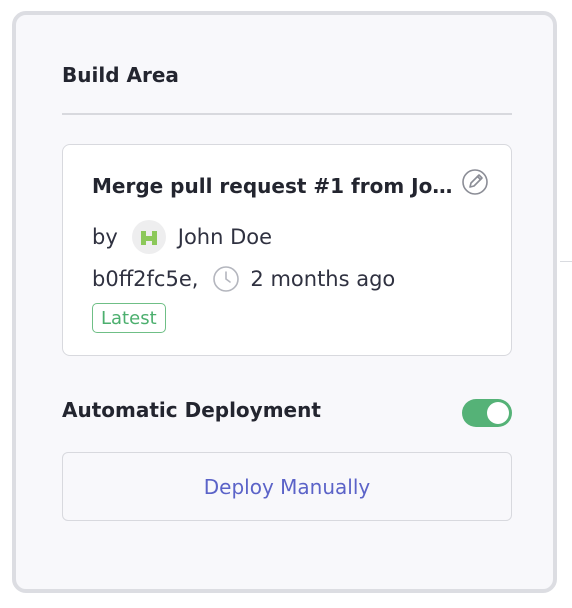 Image resolution: width=572 pixels, height=608 pixels. What do you see at coordinates (243, 279) in the screenshot?
I see `commit-meta-row: b0ff2fc5e, 2 months ago` at bounding box center [243, 279].